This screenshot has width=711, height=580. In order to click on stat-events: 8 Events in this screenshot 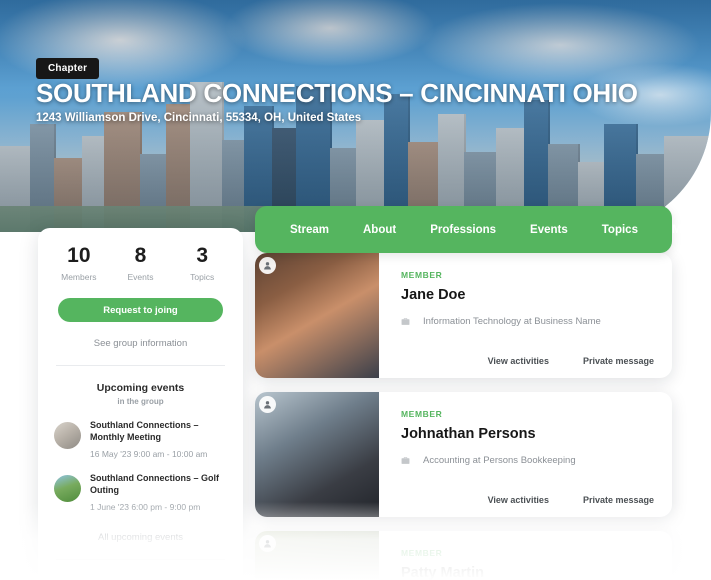, I will do `click(141, 263)`.